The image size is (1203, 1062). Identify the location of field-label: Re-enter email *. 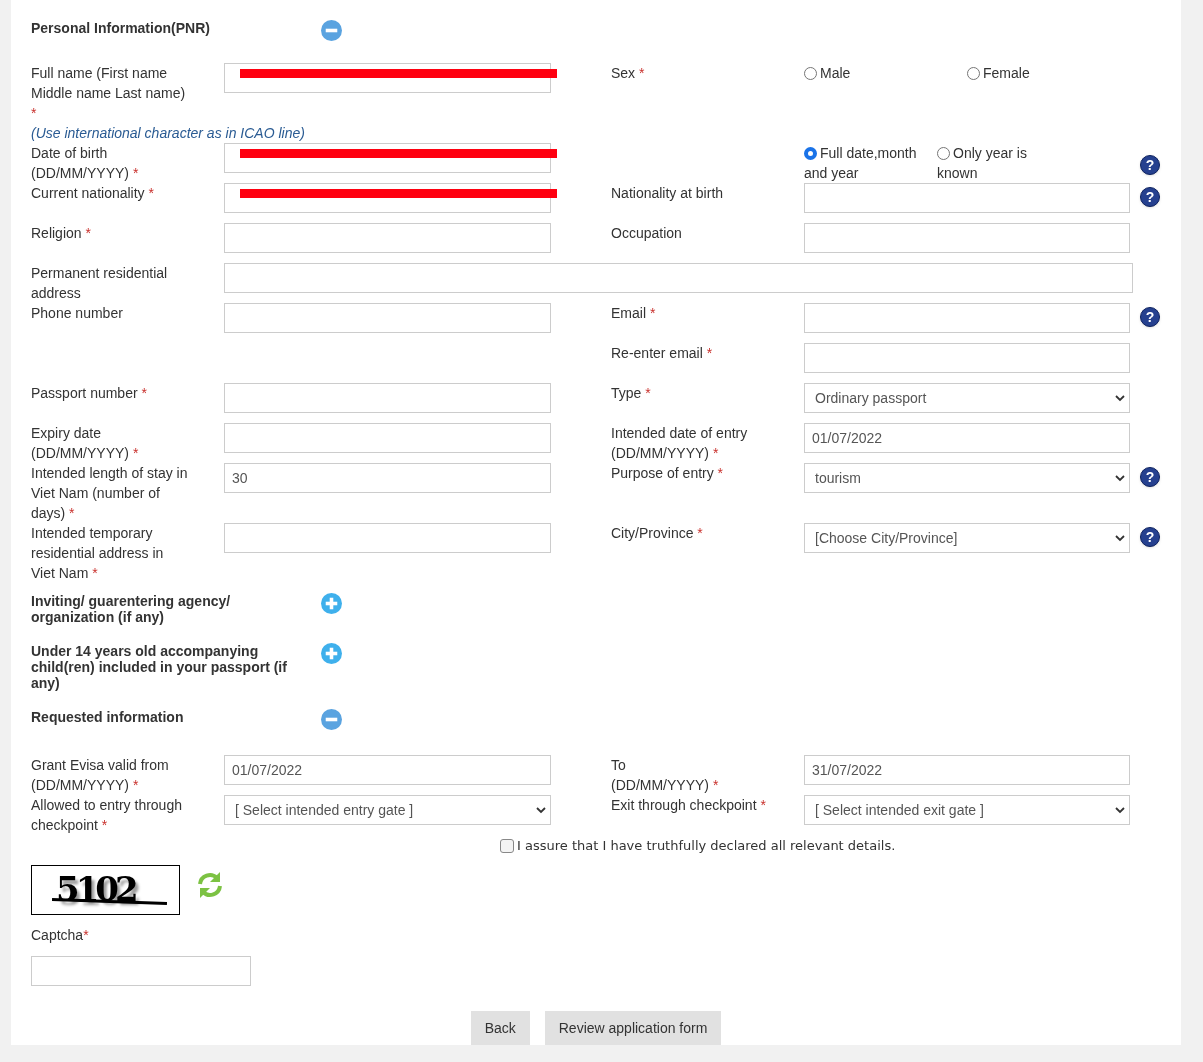
(662, 353).